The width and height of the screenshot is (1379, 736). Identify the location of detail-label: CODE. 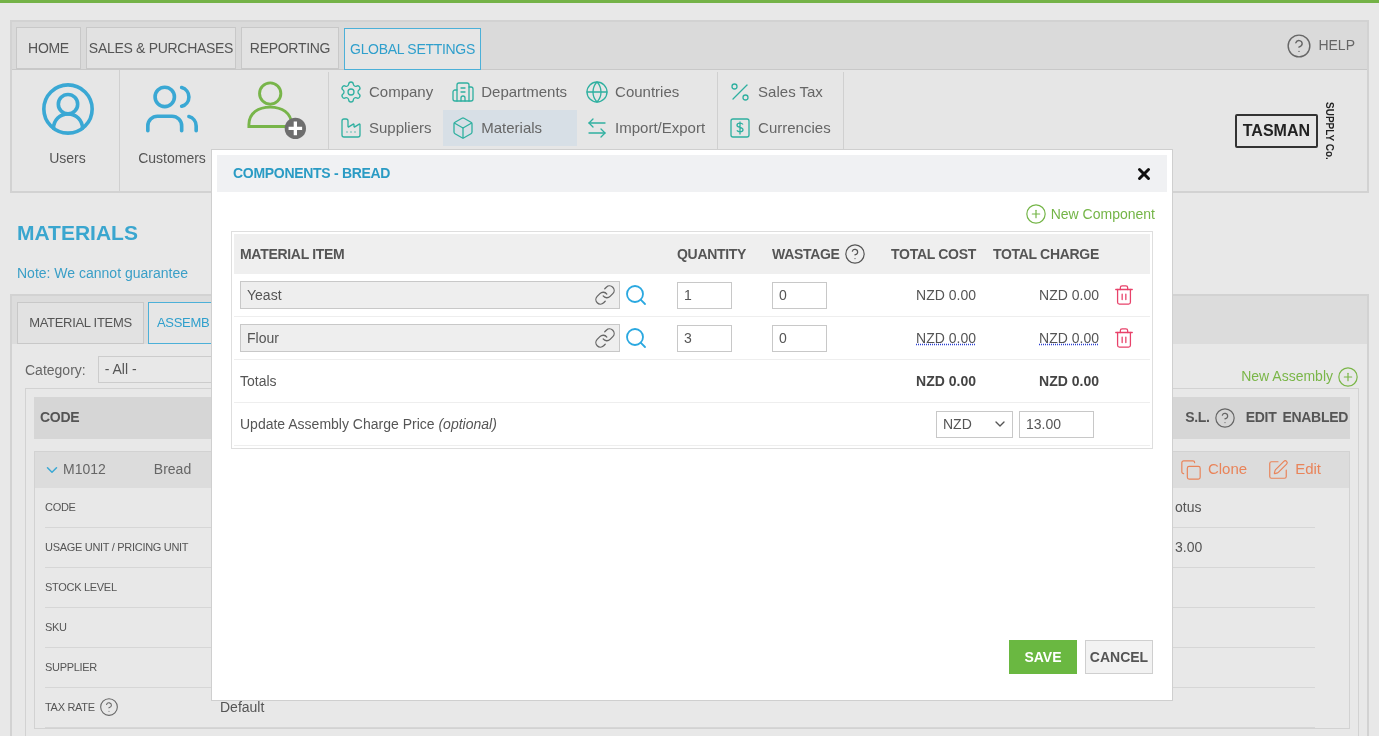
(60, 507).